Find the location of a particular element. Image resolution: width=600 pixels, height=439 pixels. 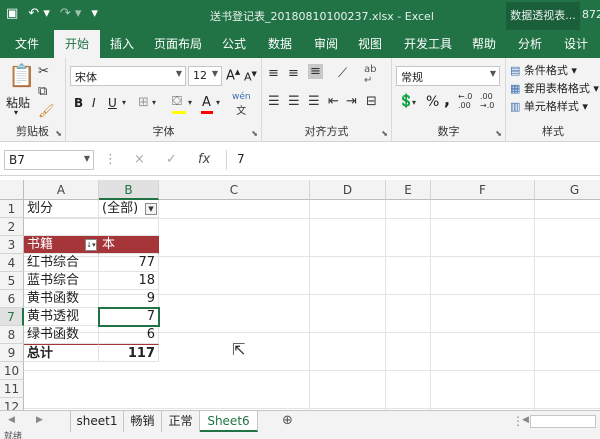

pivot-item-label: 黄书透视 is located at coordinates (61, 317).